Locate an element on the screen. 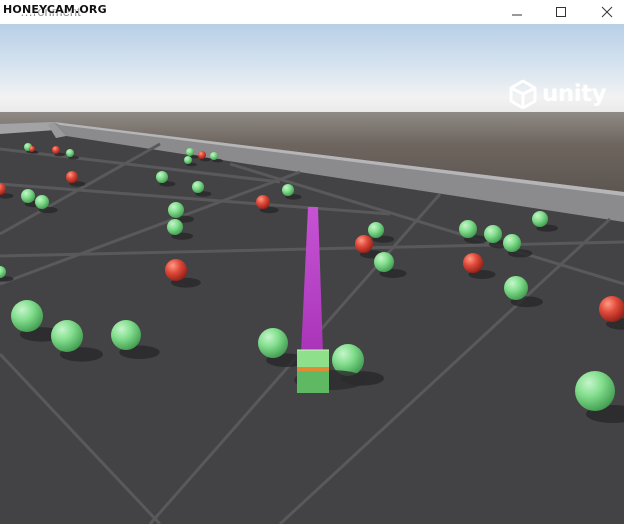  maximize-icon is located at coordinates (561, 12).